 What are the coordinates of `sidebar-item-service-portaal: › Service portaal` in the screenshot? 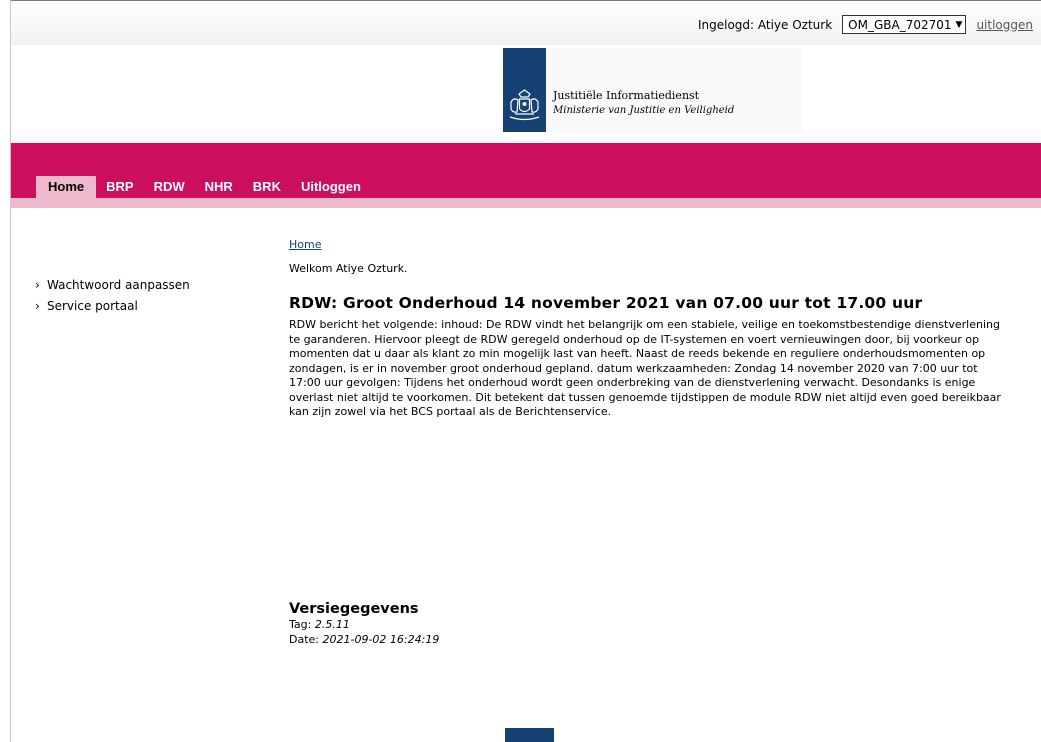 It's located at (112, 306).